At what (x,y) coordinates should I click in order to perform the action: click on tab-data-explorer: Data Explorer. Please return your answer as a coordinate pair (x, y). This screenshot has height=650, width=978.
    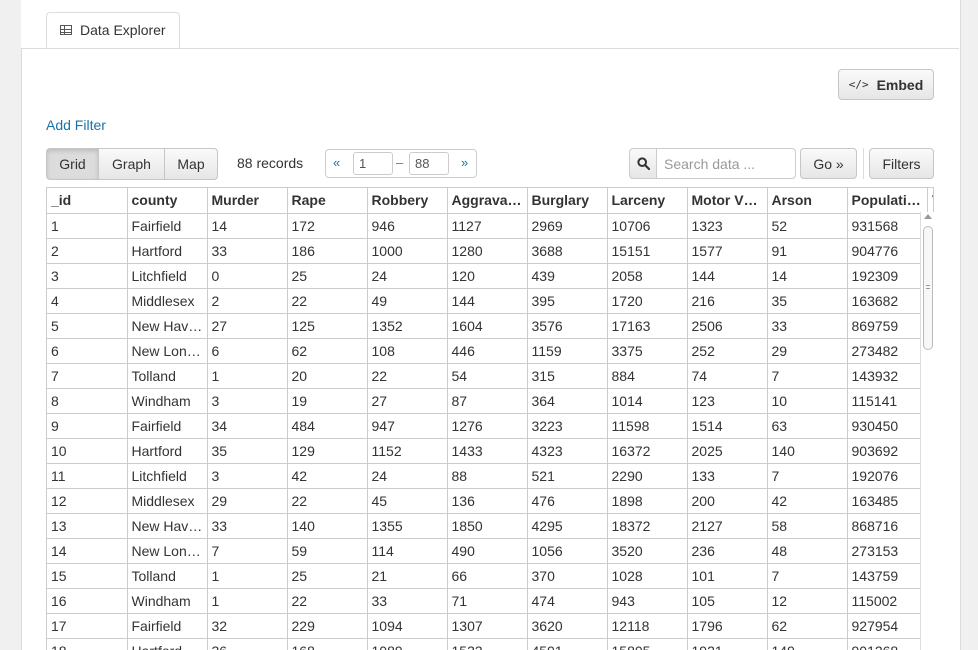
    Looking at the image, I should click on (113, 30).